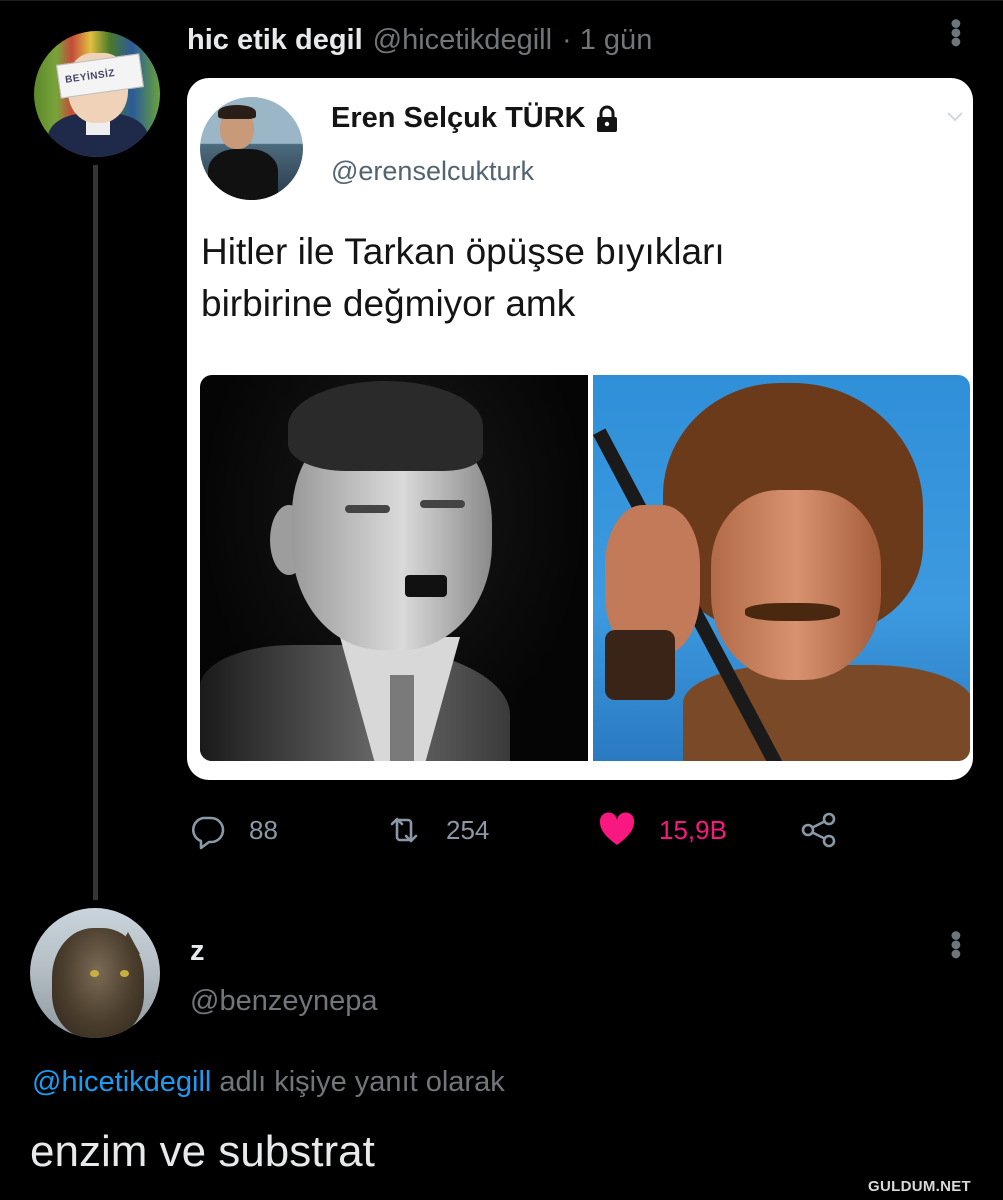 This screenshot has width=1003, height=1200. Describe the element at coordinates (208, 833) in the screenshot. I see `reply-icon` at that location.